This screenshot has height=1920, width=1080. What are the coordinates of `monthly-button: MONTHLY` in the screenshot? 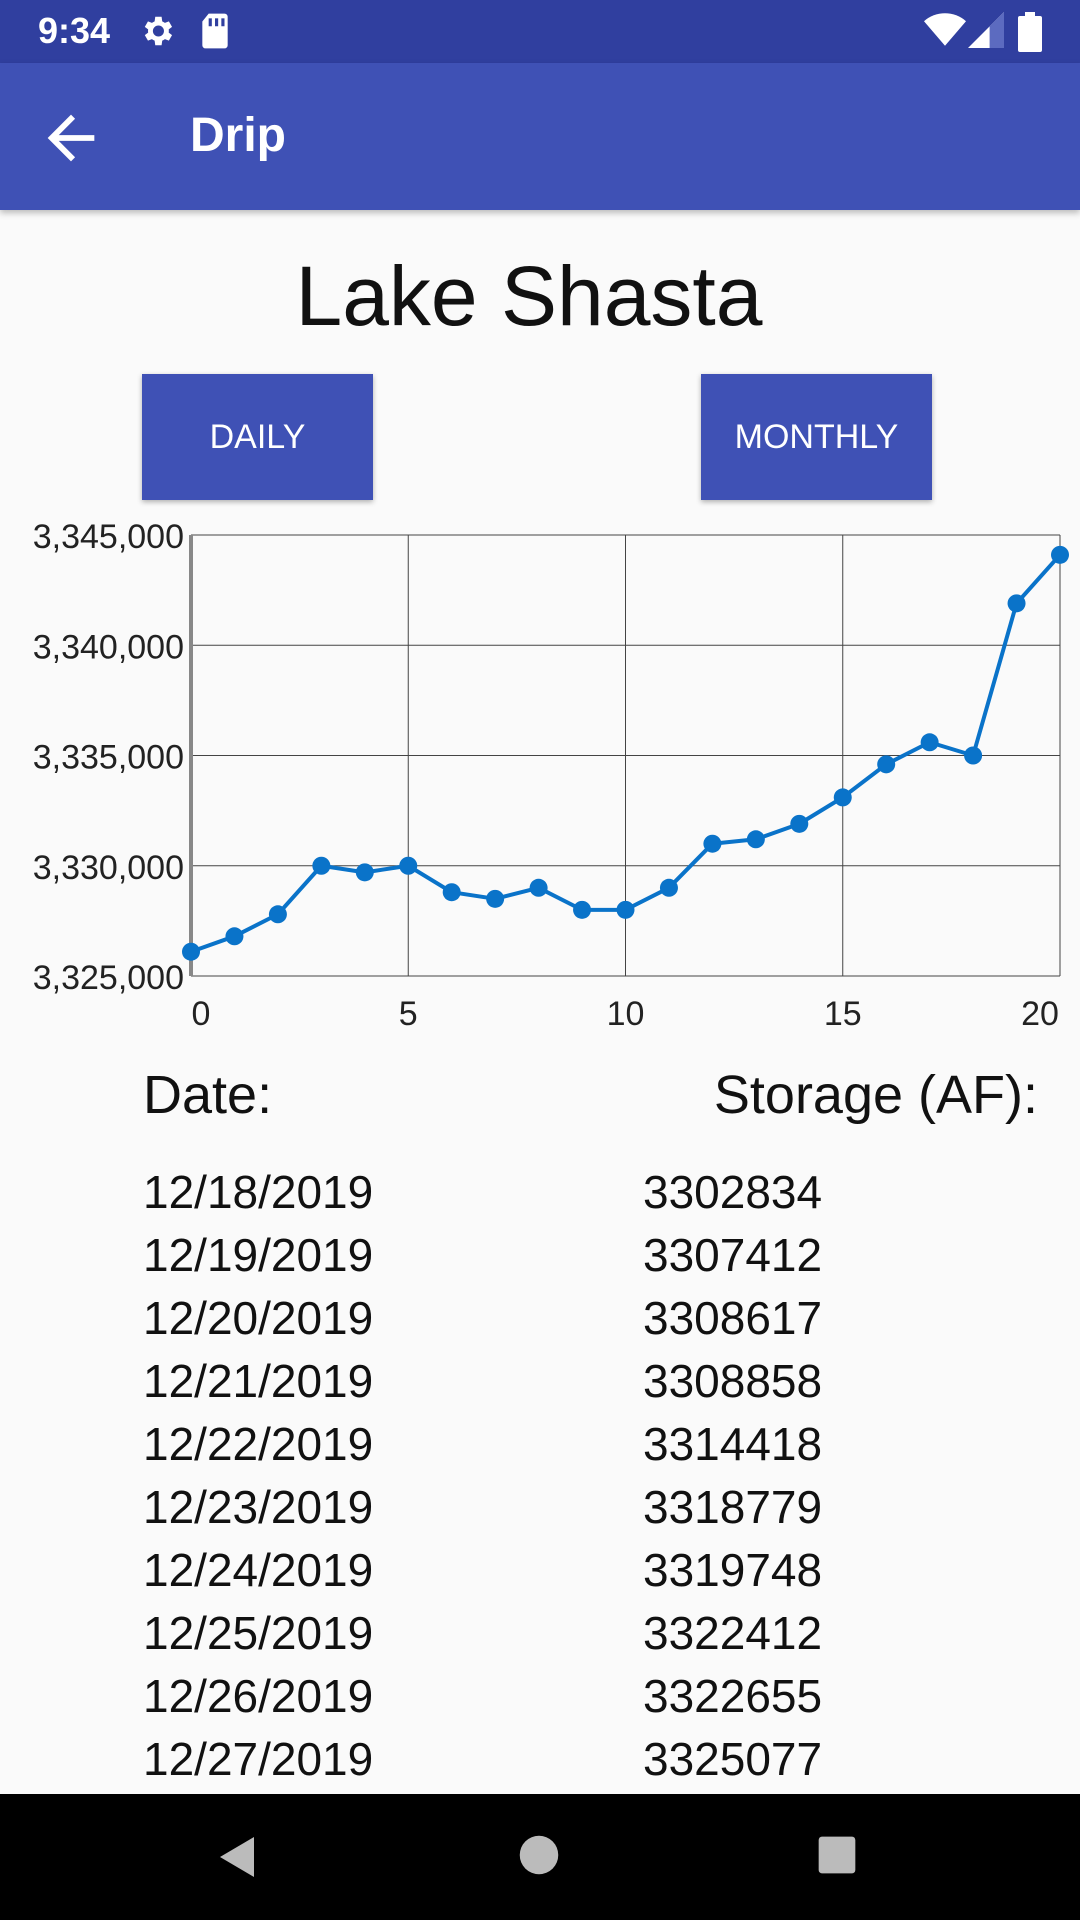 It's located at (816, 437).